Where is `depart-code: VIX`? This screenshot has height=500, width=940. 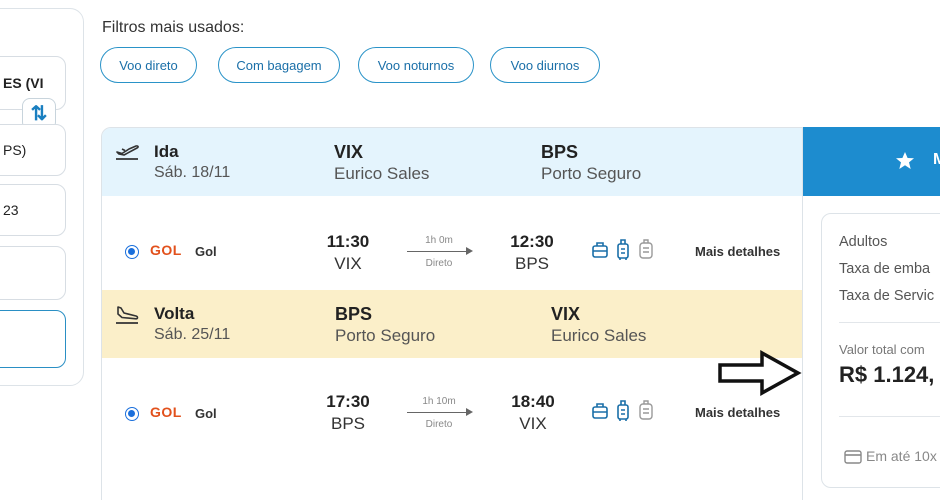 depart-code: VIX is located at coordinates (348, 263).